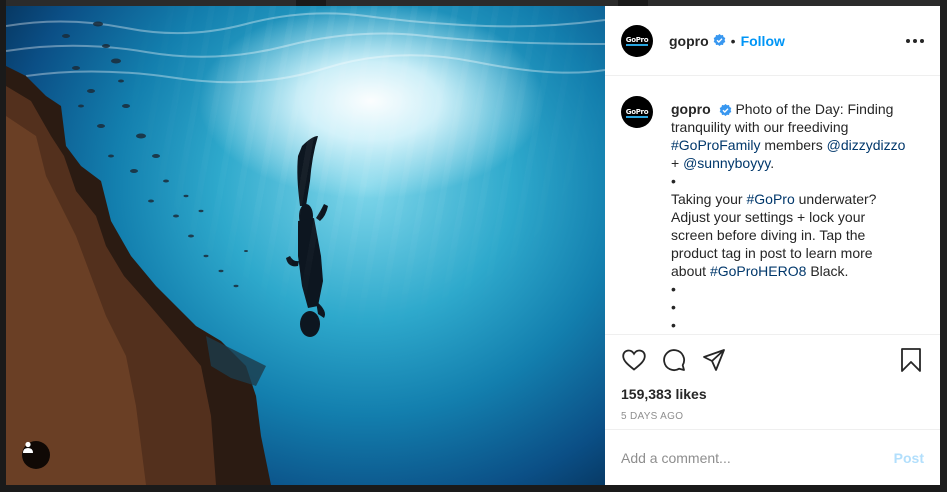  I want to click on post-comment-button: Post, so click(909, 458).